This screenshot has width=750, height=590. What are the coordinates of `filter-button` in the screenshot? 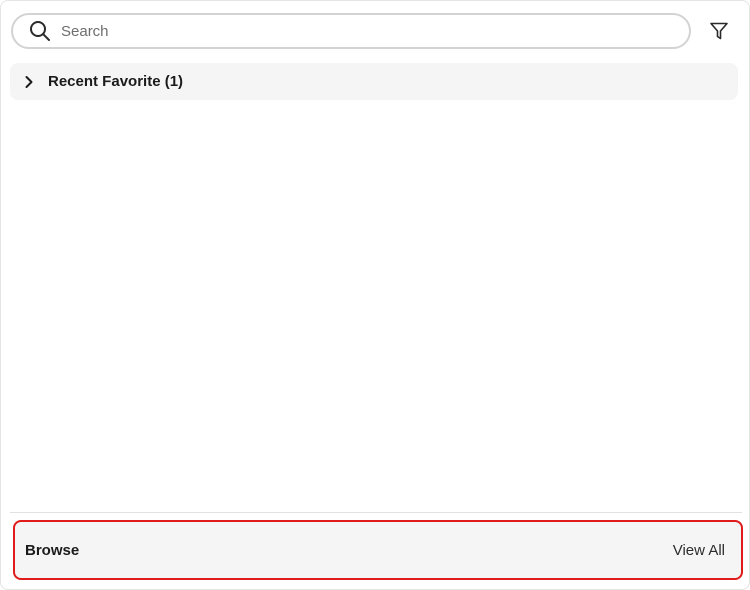 It's located at (719, 31).